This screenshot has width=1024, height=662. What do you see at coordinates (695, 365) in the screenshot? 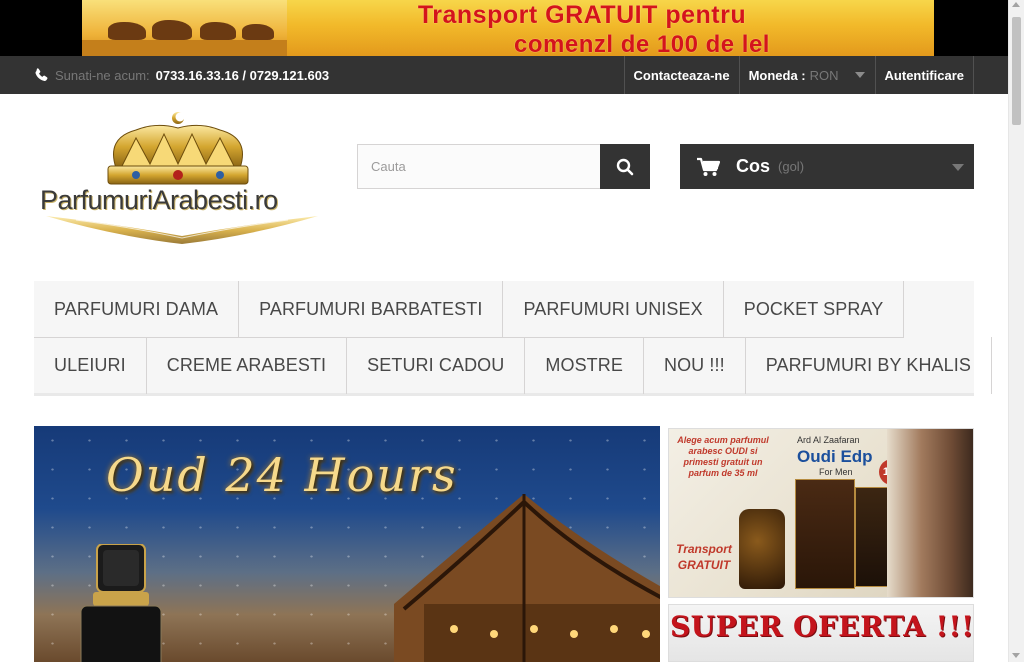
I see `menu-item-nou: NOU !!!` at bounding box center [695, 365].